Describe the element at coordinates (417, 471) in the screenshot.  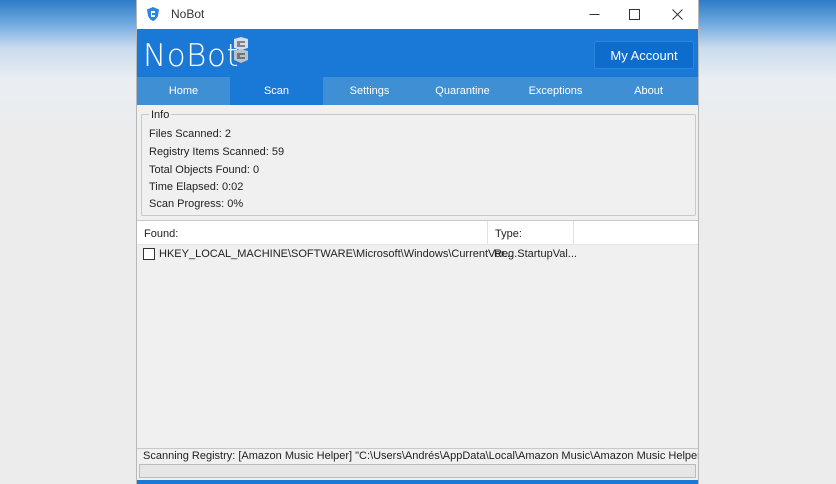
I see `scan-progress-bar` at that location.